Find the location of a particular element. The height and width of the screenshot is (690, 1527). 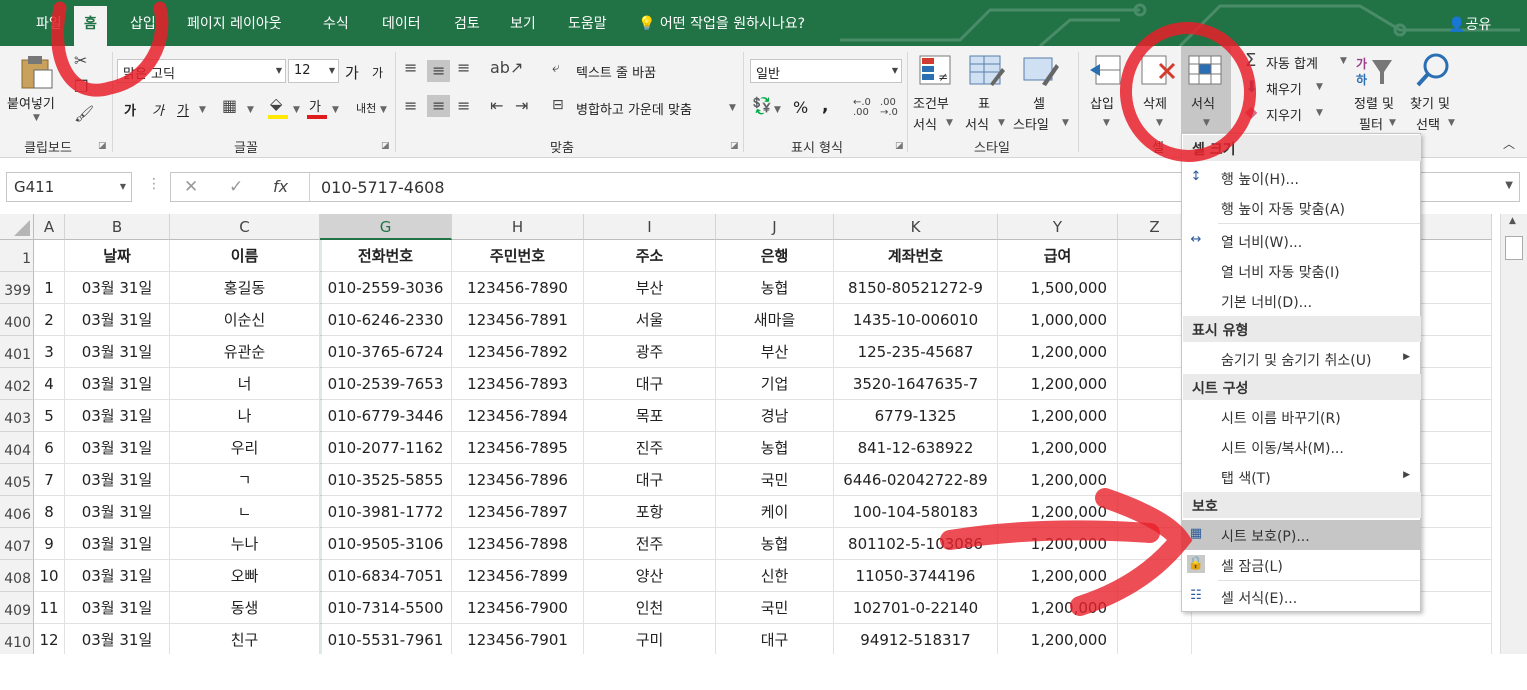

column-header-K: K is located at coordinates (916, 227).